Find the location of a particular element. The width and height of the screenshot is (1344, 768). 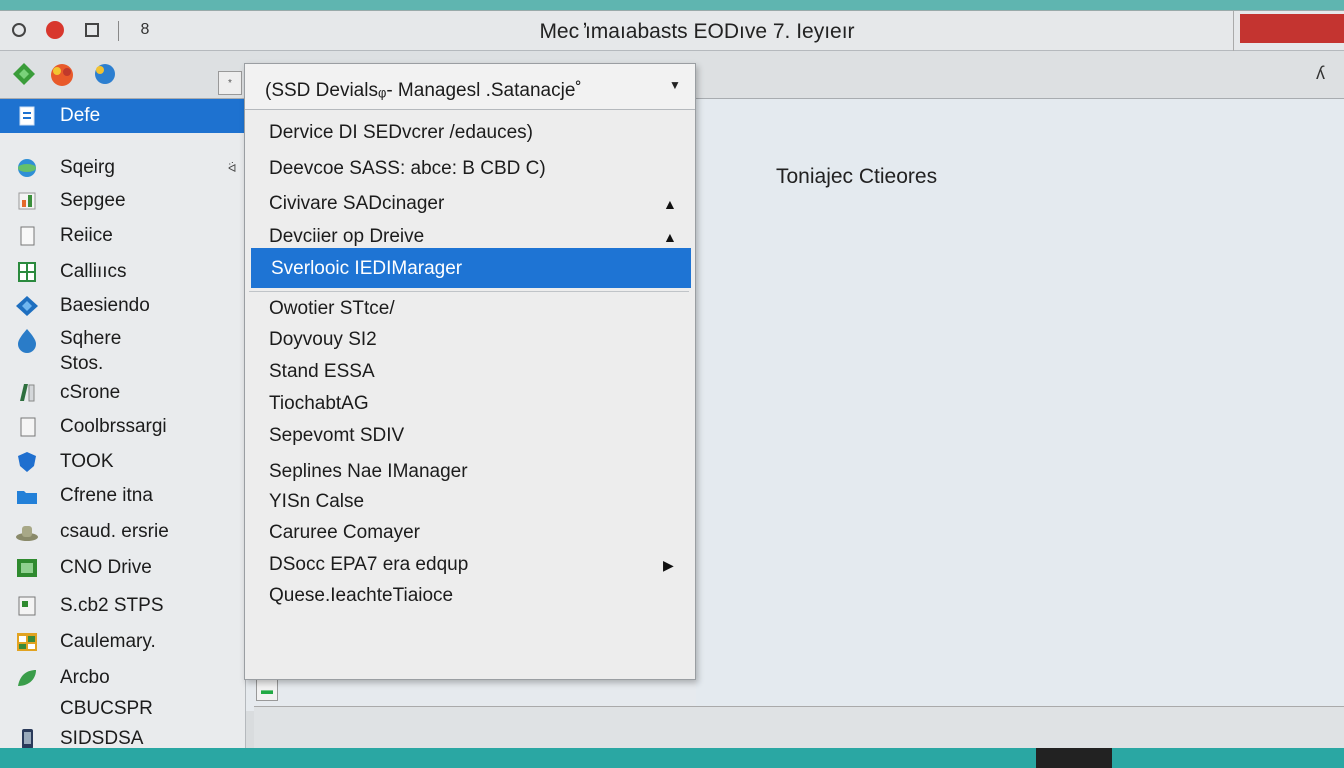

sidebar-item-label: SIDSDSA is located at coordinates (102, 738).